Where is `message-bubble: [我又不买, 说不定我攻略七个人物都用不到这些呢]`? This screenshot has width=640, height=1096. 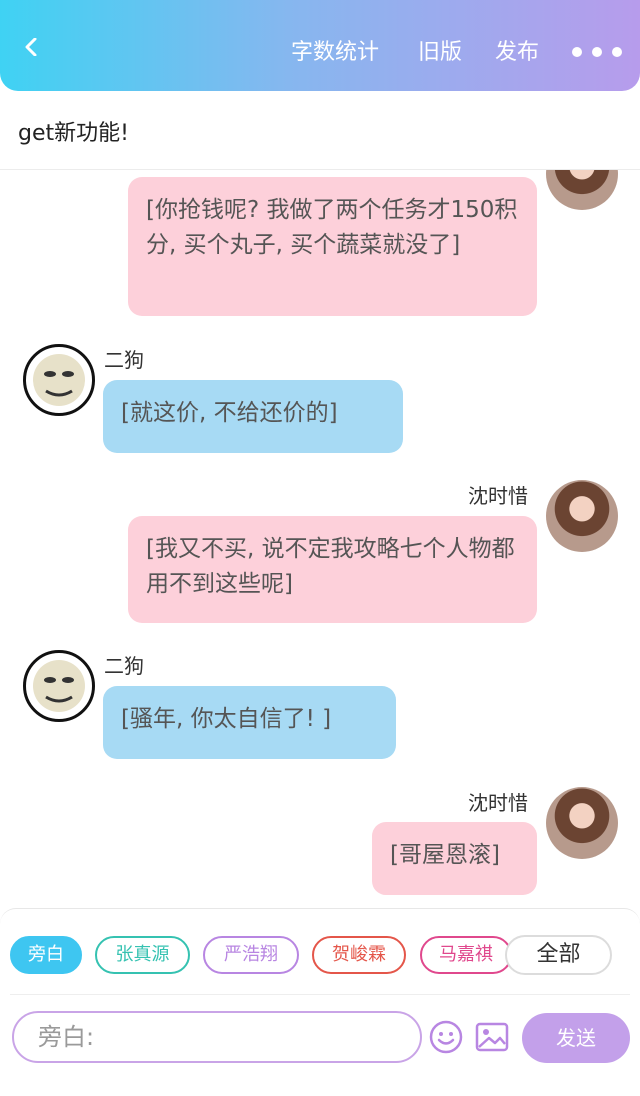 message-bubble: [我又不买, 说不定我攻略七个人物都用不到这些呢] is located at coordinates (332, 569).